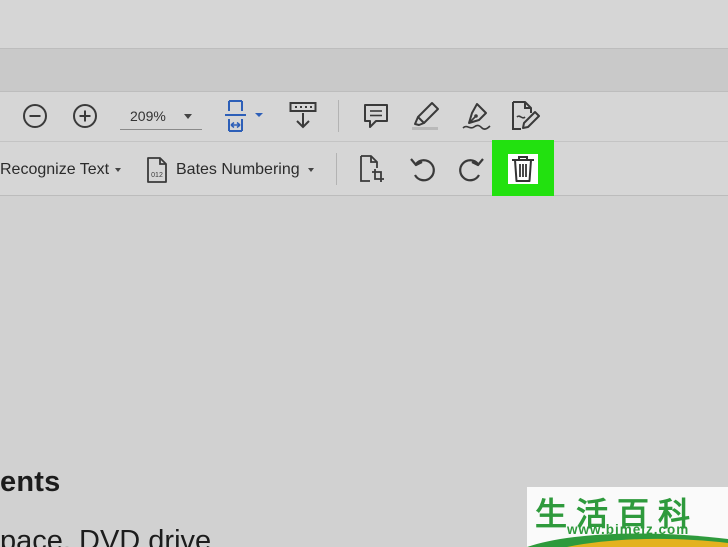 This screenshot has height=547, width=728. Describe the element at coordinates (426, 116) in the screenshot. I see `highlighter-icon` at that location.